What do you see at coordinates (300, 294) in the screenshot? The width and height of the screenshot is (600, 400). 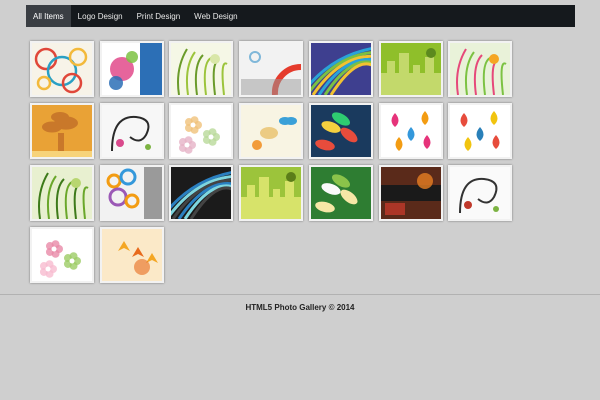 I see `footer-divider` at bounding box center [300, 294].